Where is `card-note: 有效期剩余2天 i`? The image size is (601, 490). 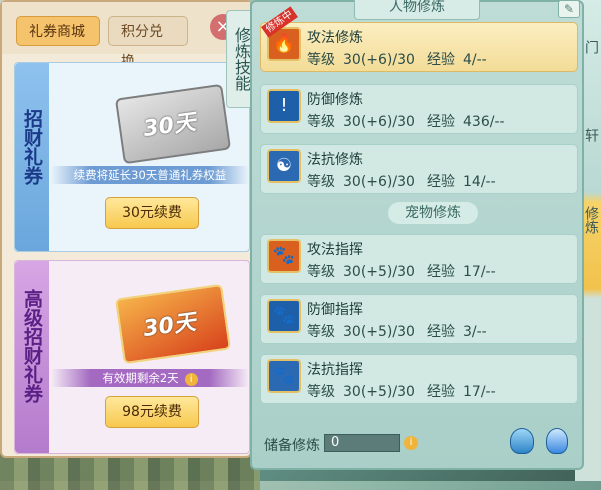
card-note: 有效期剩余2天 i is located at coordinates (150, 378).